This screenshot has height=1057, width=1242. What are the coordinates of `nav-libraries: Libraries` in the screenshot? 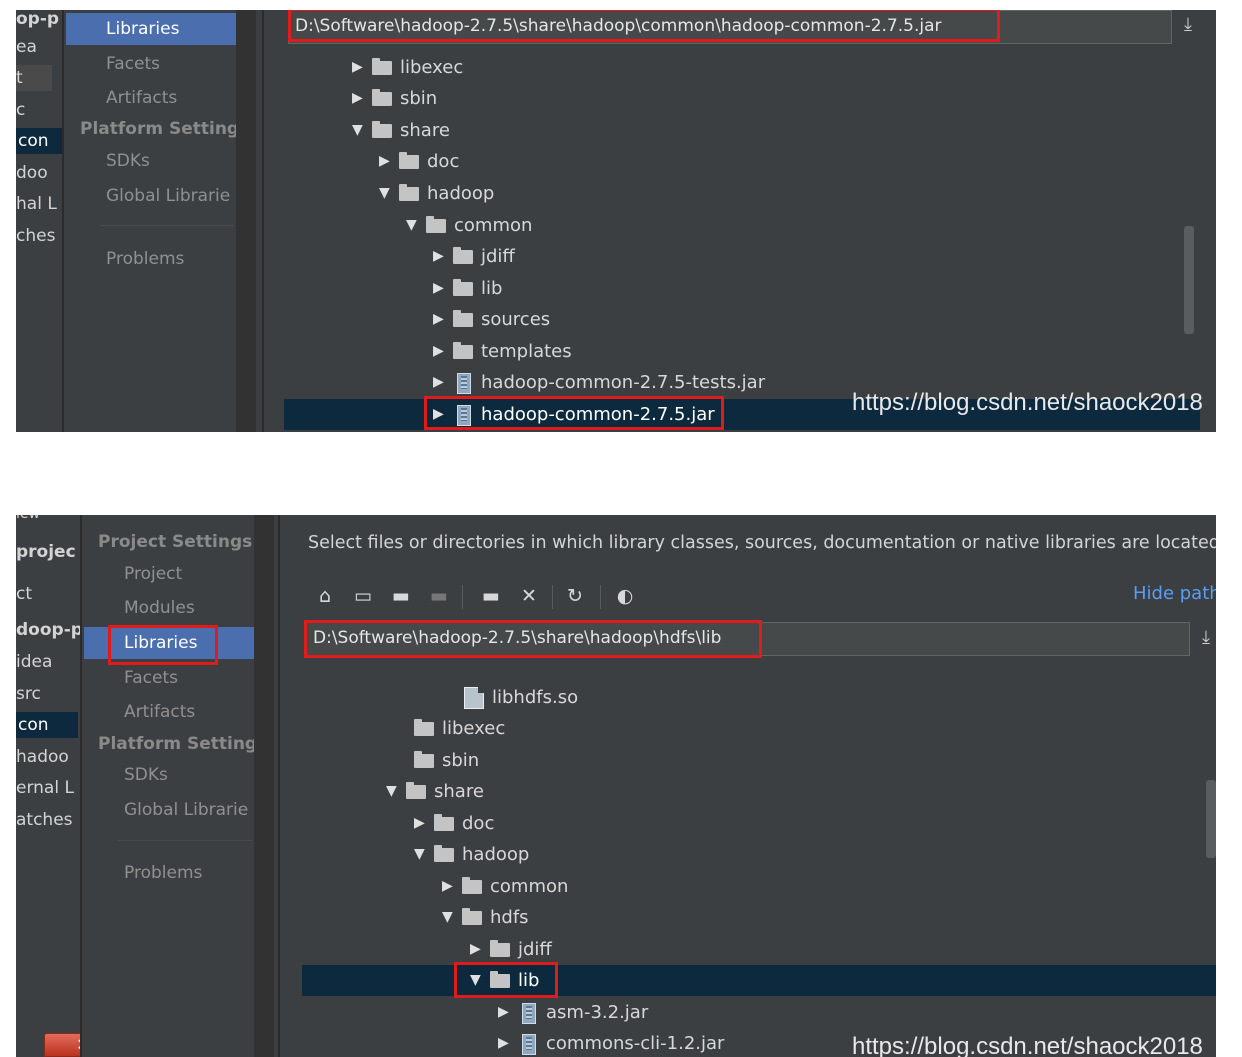 It's located at (151, 29).